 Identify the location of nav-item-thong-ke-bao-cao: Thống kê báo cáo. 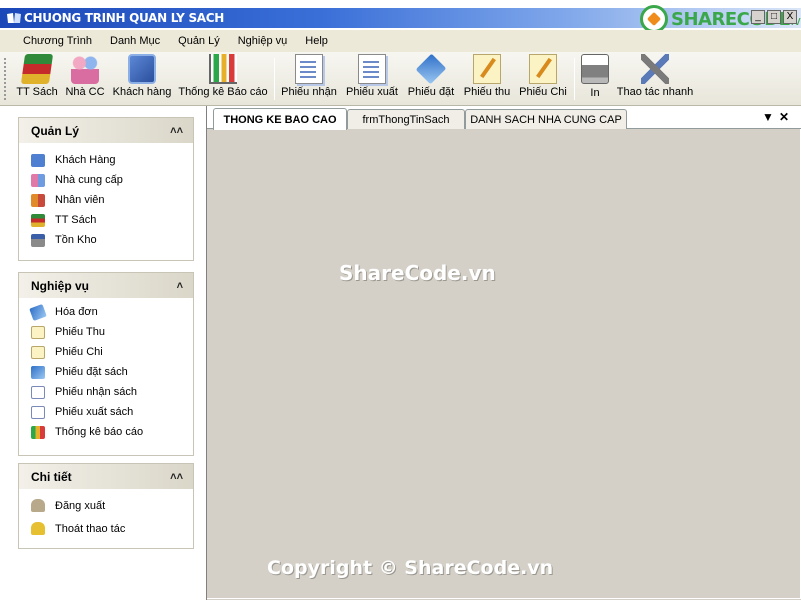
(106, 432).